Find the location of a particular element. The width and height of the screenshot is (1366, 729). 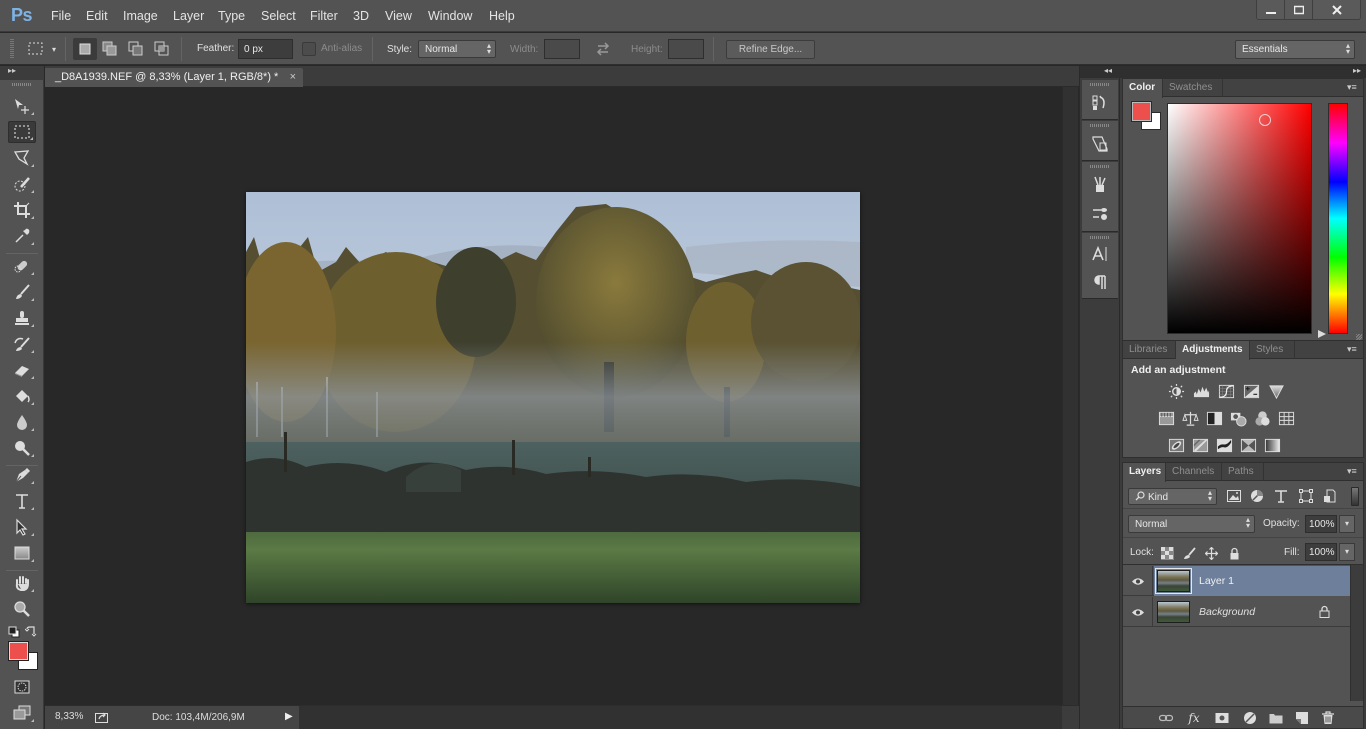

rectangle-tool is located at coordinates (22, 553).